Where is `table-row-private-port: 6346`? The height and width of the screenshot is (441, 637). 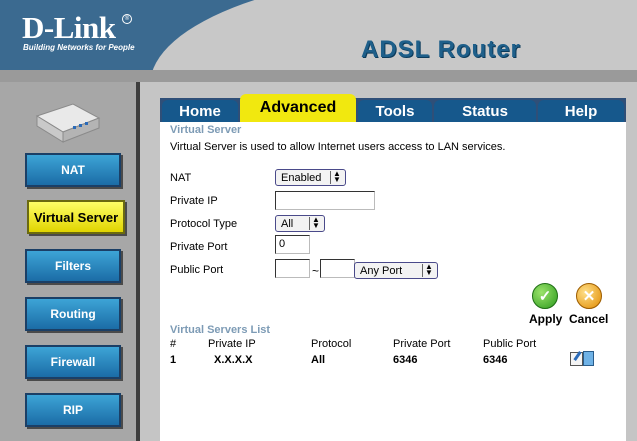
table-row-private-port: 6346 is located at coordinates (405, 360).